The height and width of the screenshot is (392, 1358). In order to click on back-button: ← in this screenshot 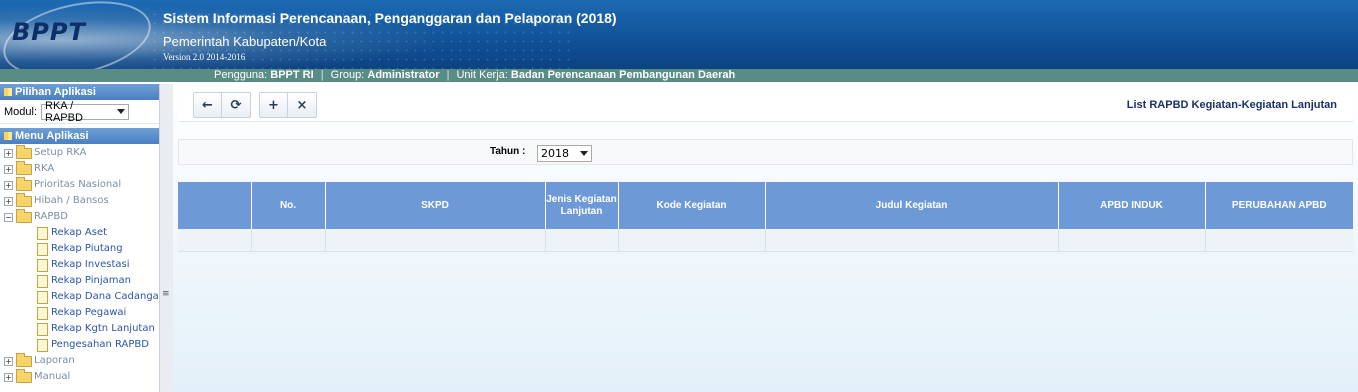, I will do `click(208, 105)`.